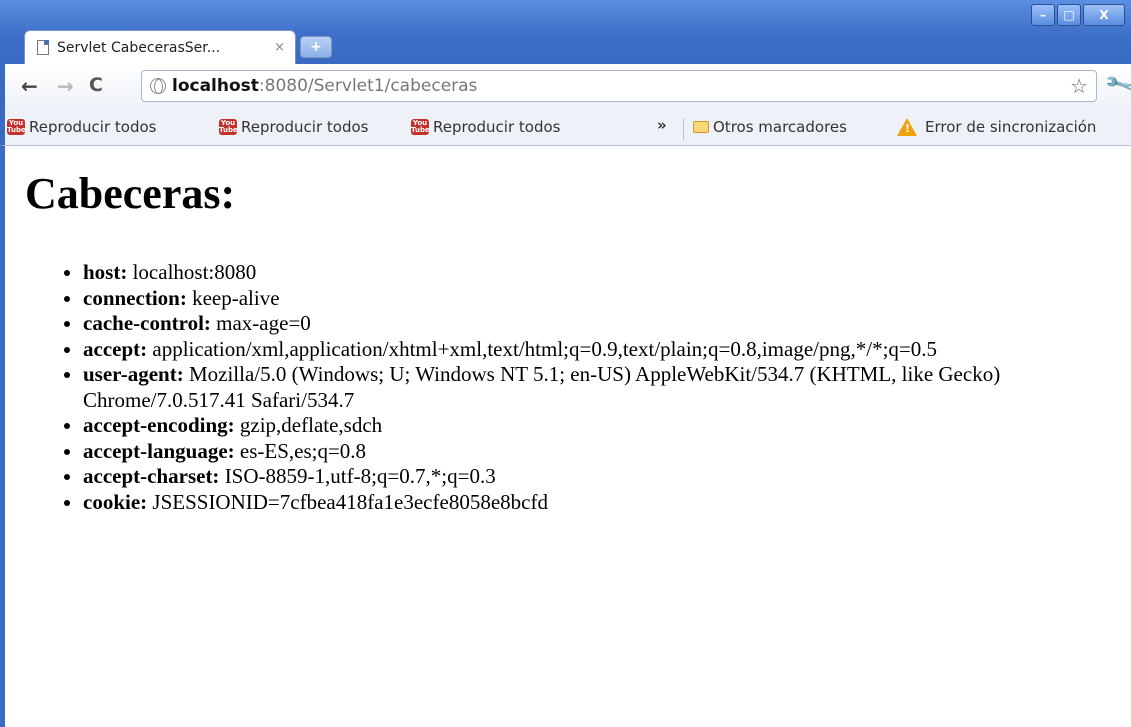 This screenshot has width=1131, height=727. Describe the element at coordinates (147, 323) in the screenshot. I see `header-name: cache-control:` at that location.